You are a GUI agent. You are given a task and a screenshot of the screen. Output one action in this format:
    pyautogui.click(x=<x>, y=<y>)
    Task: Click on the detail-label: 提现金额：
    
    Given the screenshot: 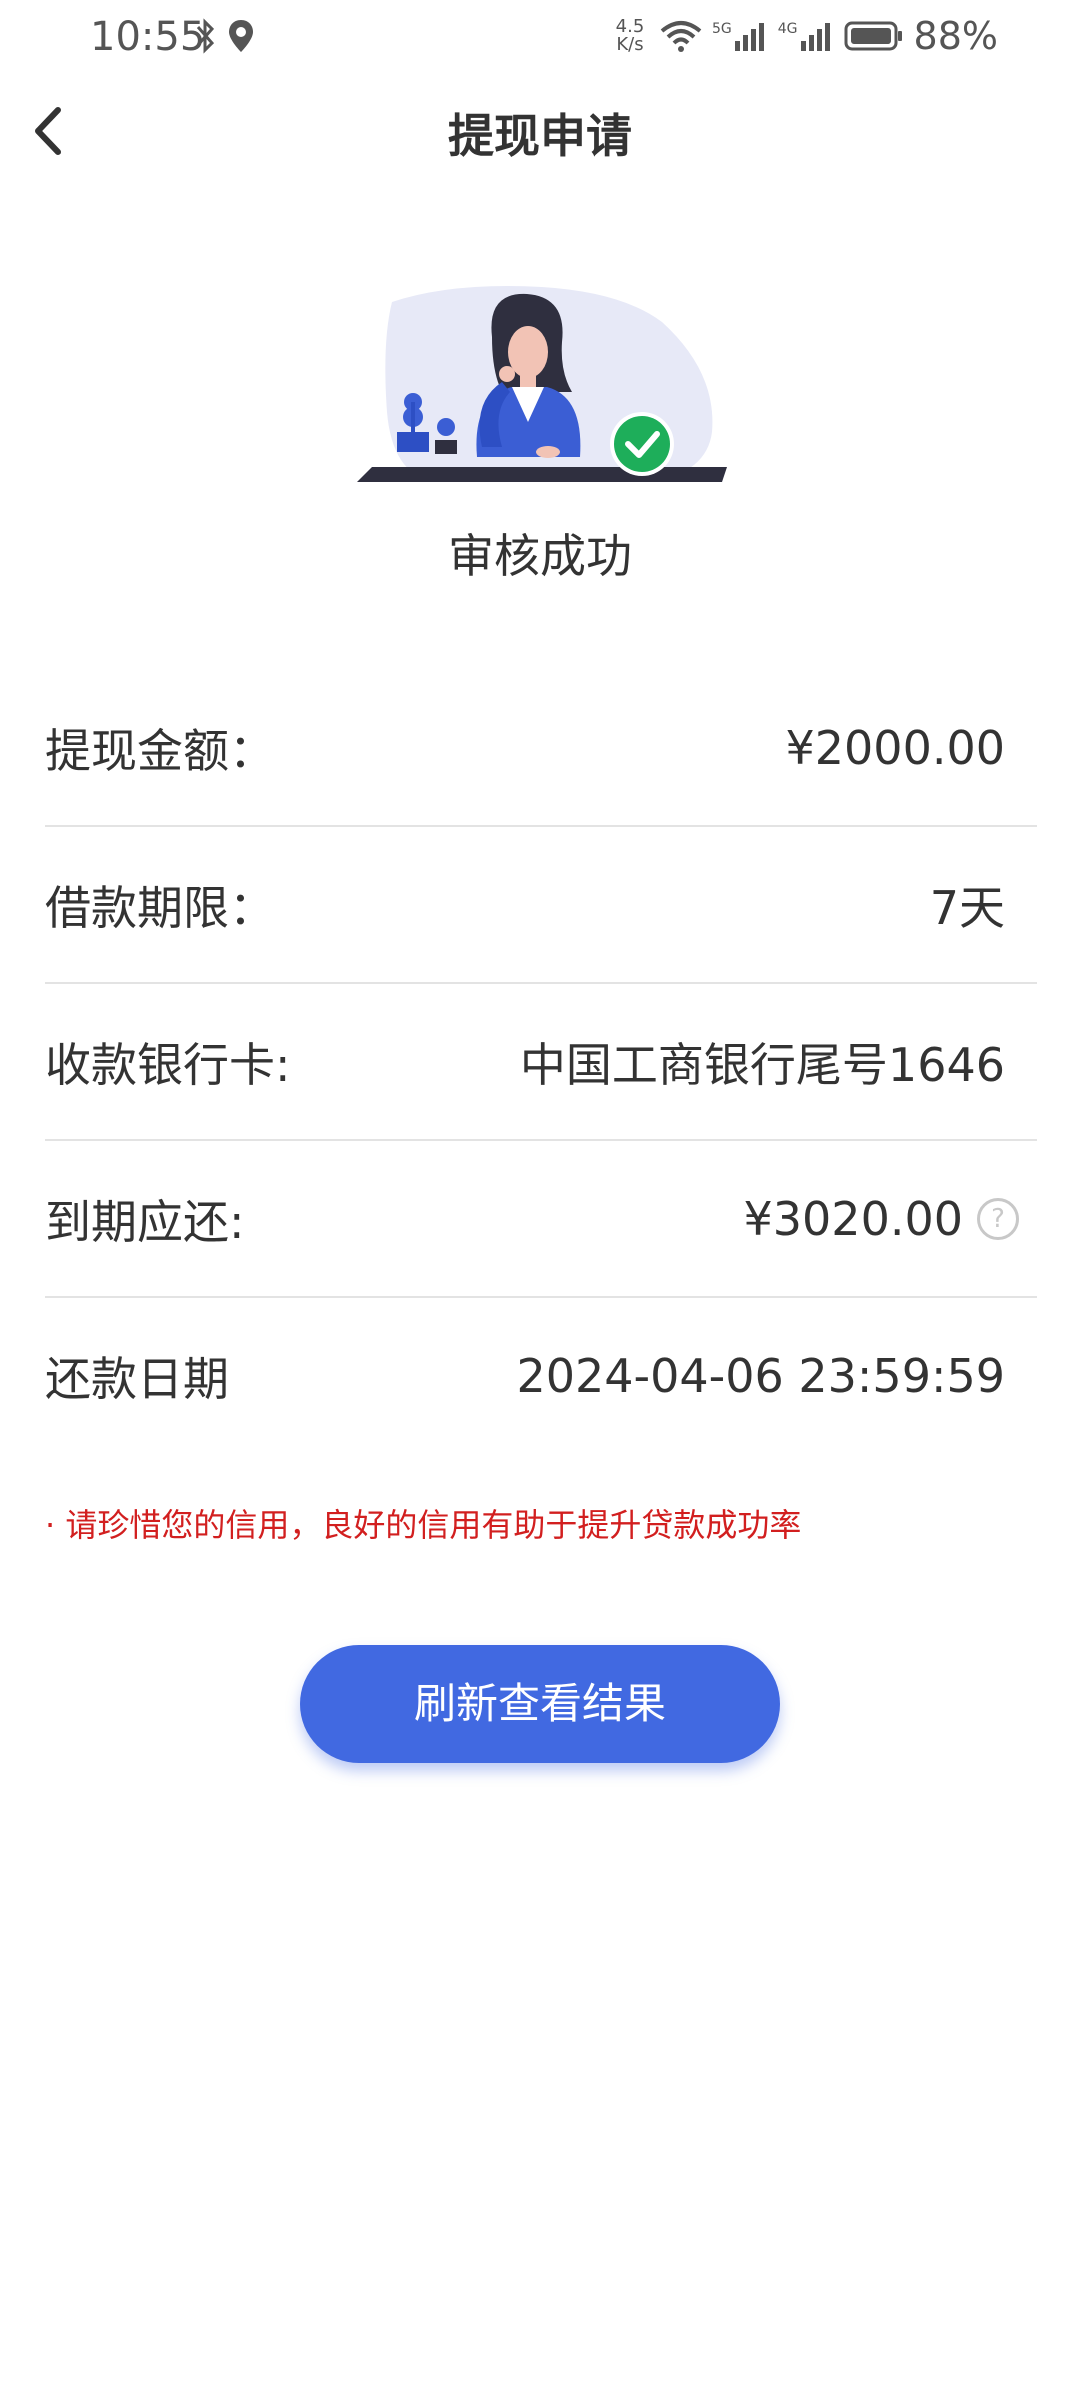 What is the action you would take?
    pyautogui.click(x=160, y=750)
    